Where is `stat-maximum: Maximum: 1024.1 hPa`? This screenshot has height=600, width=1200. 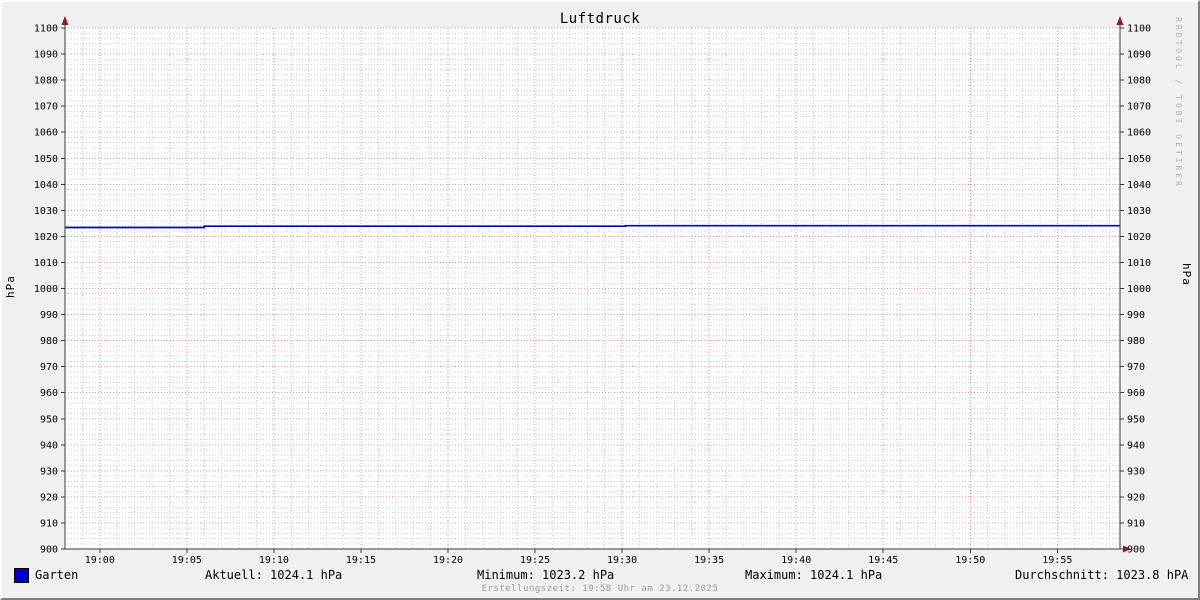
stat-maximum: Maximum: 1024.1 hPa is located at coordinates (814, 575).